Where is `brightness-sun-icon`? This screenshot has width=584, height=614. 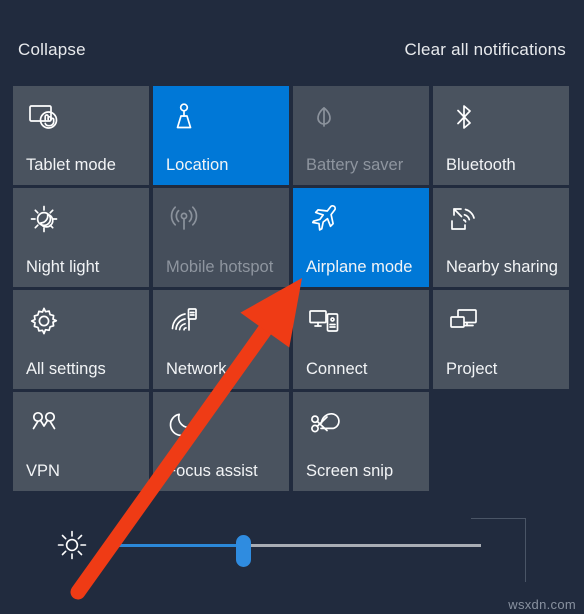
brightness-sun-icon is located at coordinates (72, 545).